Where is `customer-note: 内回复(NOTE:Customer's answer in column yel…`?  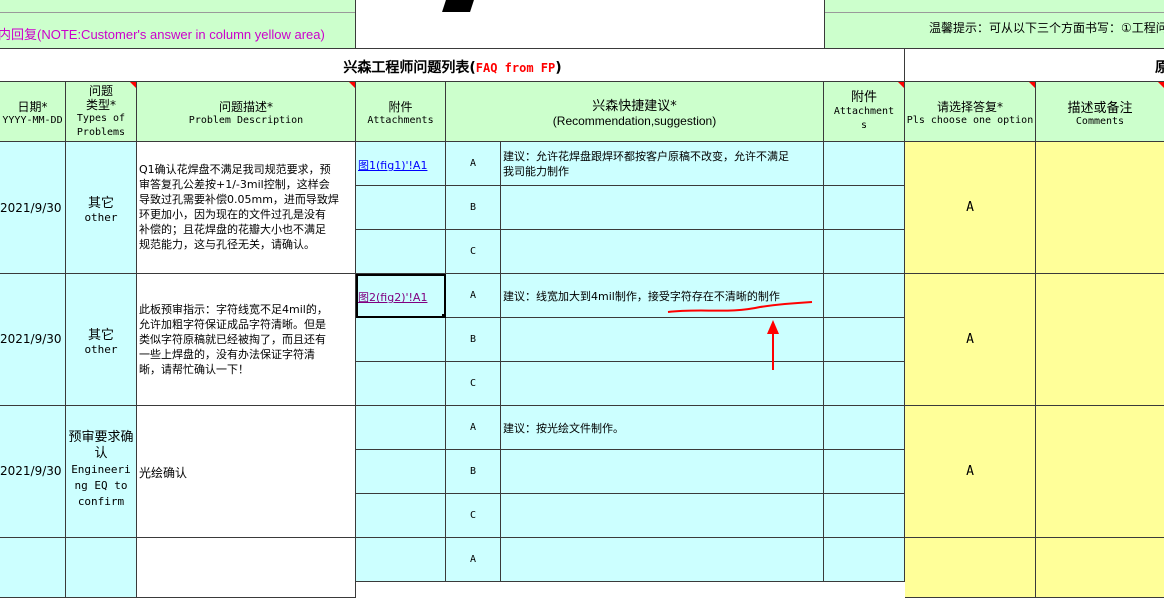 customer-note: 内回复(NOTE:Customer's answer in column yel… is located at coordinates (162, 34).